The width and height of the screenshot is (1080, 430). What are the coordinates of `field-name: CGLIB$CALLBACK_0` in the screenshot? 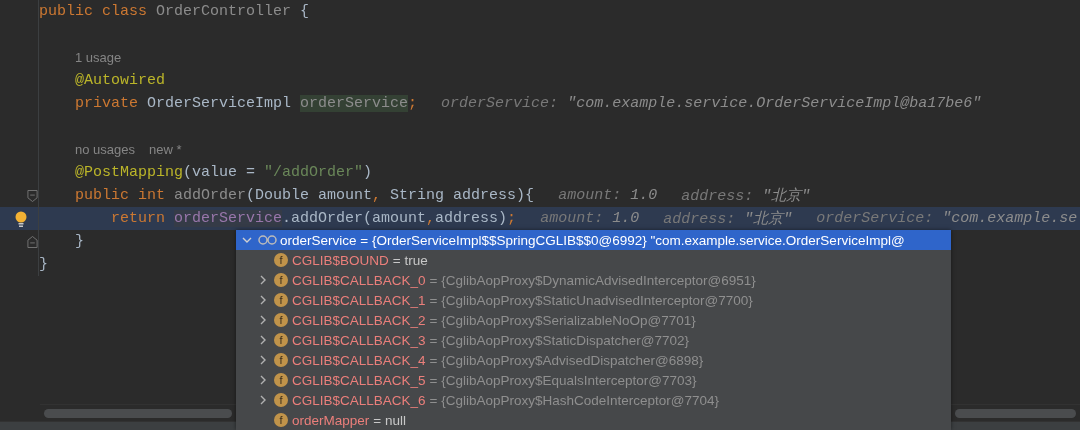 It's located at (359, 280).